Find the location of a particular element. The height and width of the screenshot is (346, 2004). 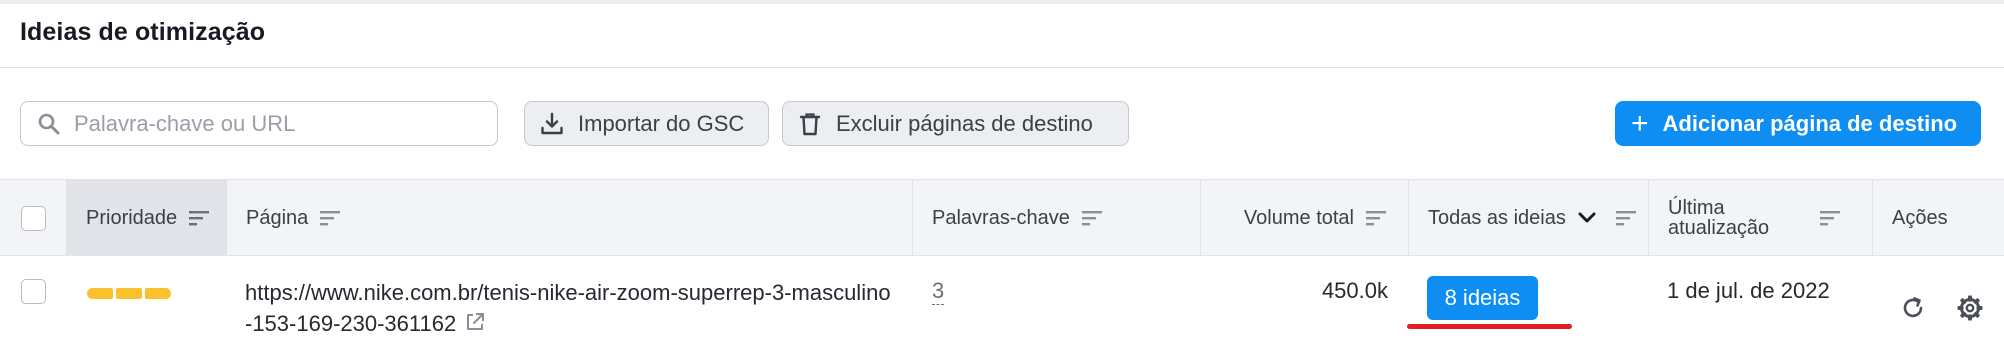

column-volume-label: Volume total is located at coordinates (1298, 217).